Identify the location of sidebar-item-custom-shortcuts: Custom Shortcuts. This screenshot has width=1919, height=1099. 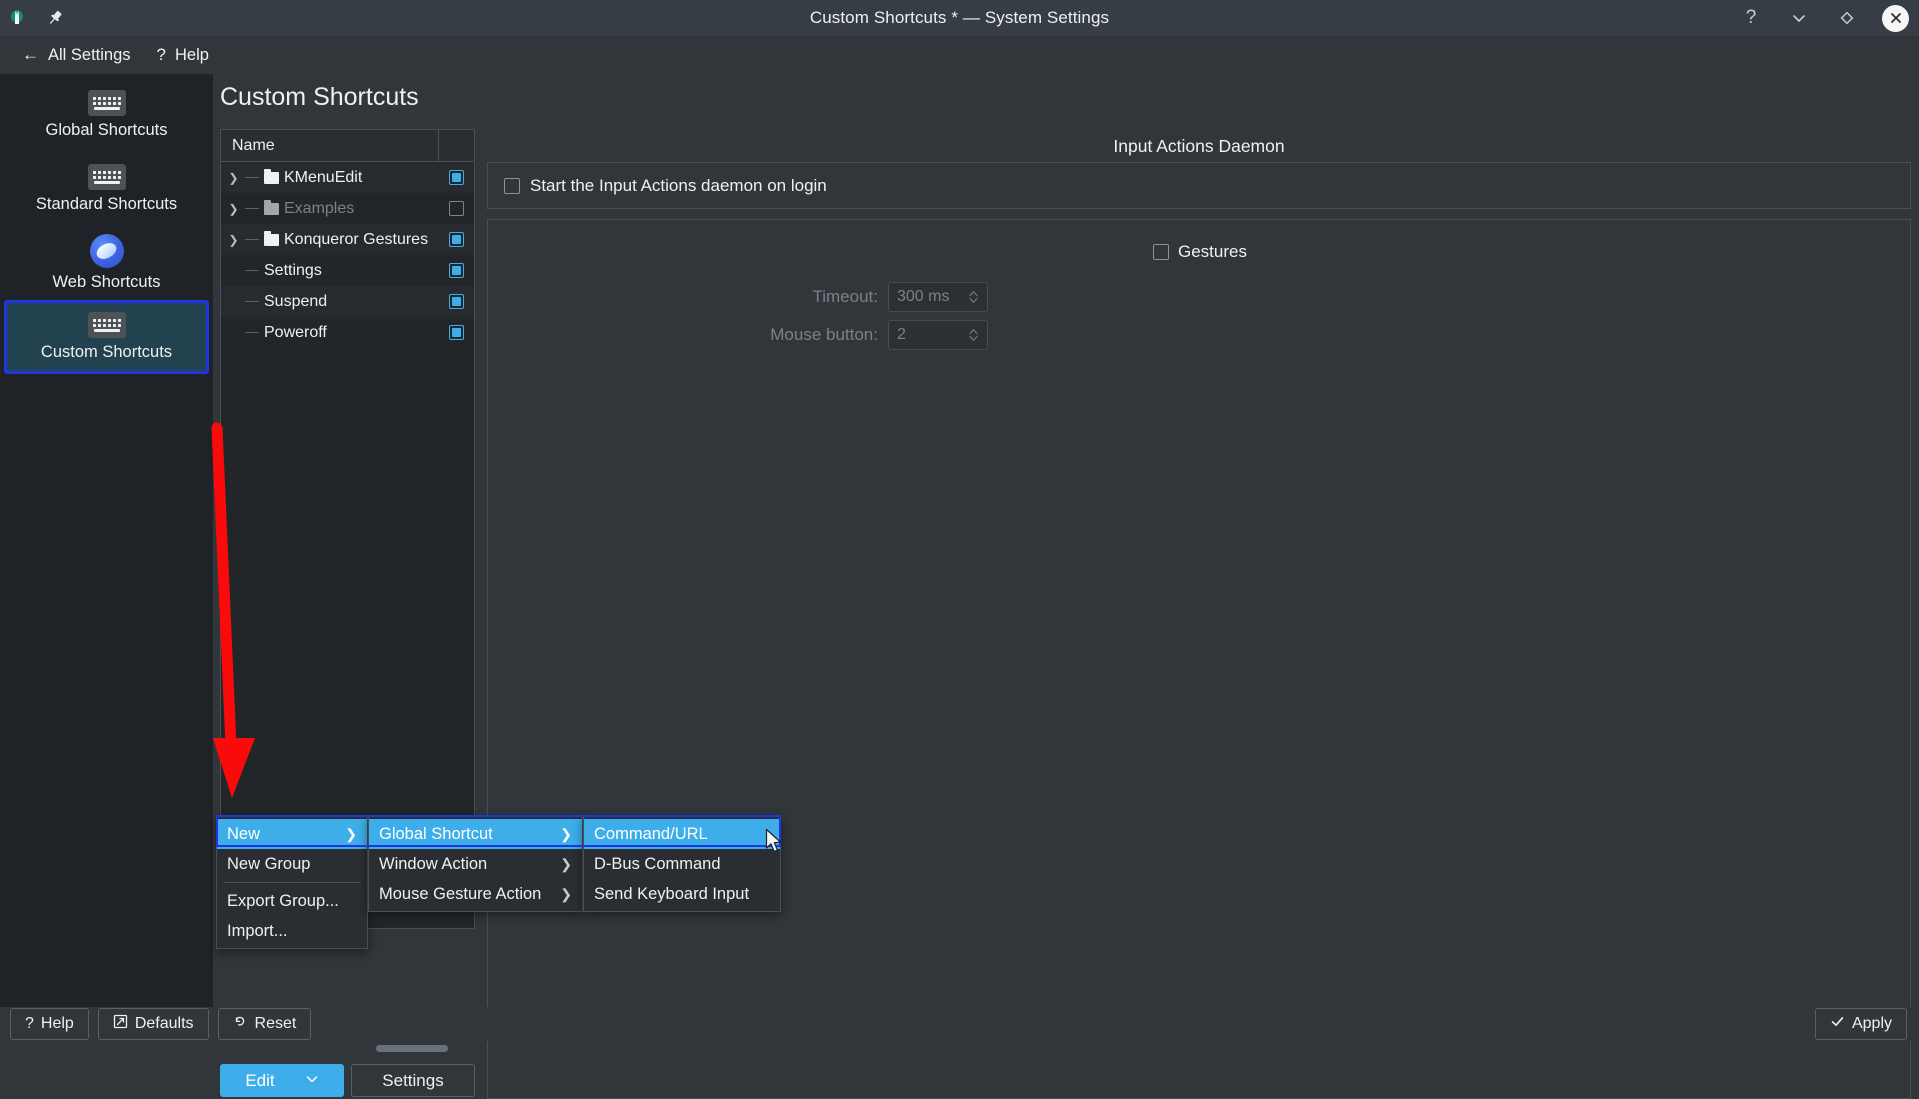
(106, 337).